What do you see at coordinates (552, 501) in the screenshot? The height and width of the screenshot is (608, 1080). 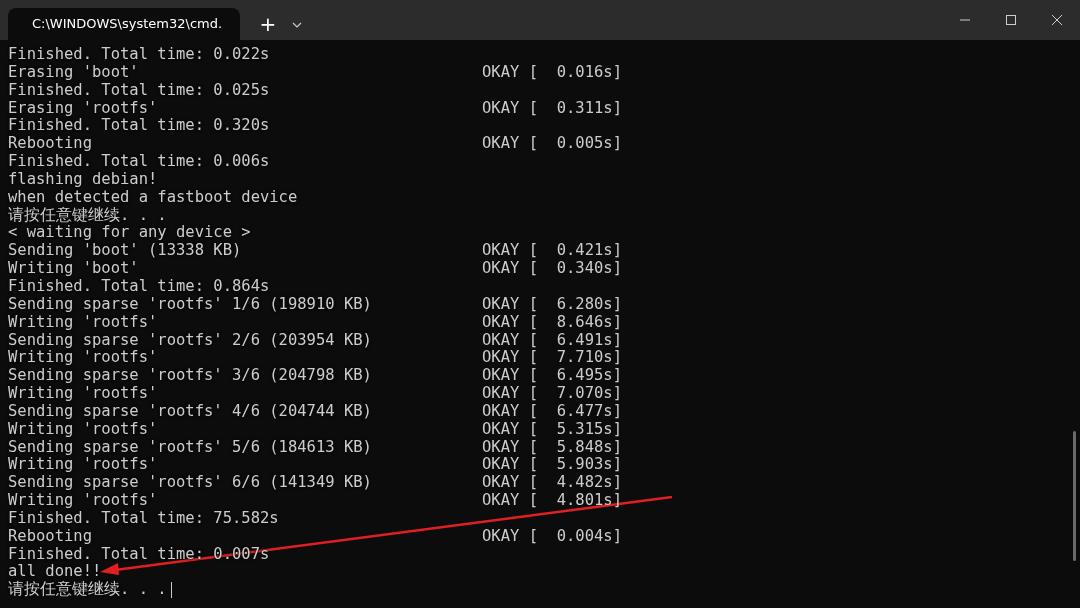 I see `status-text: OKAY [ 4.801s]` at bounding box center [552, 501].